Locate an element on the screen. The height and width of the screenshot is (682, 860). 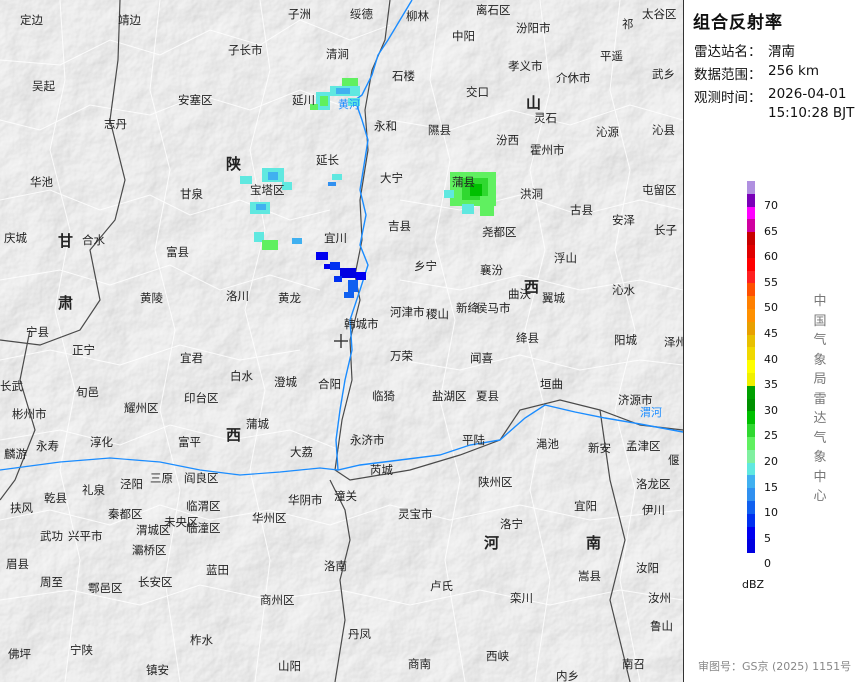
legend-label: 5 is located at coordinates (767, 538).